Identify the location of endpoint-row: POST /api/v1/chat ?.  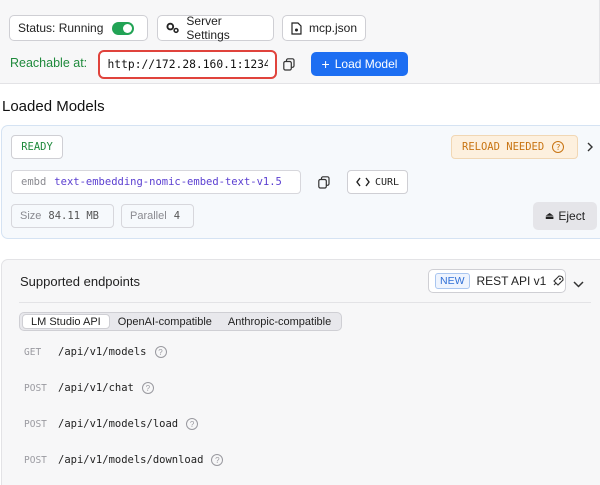
(89, 388).